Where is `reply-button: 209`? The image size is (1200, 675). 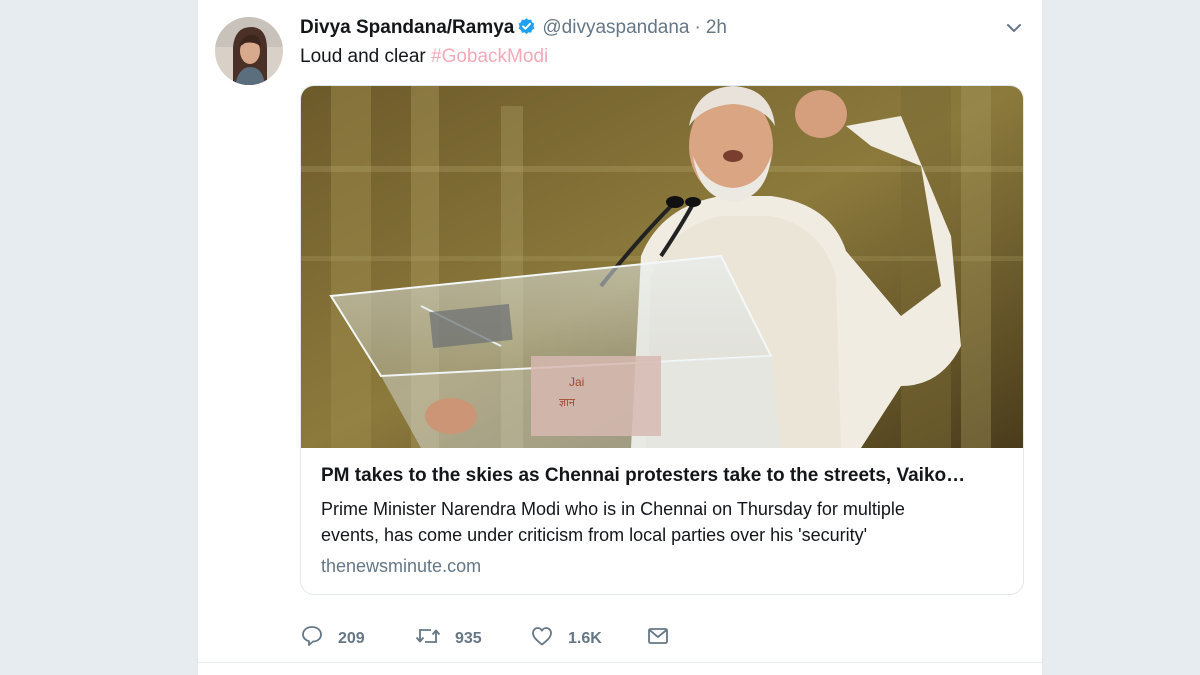 reply-button: 209 is located at coordinates (332, 638).